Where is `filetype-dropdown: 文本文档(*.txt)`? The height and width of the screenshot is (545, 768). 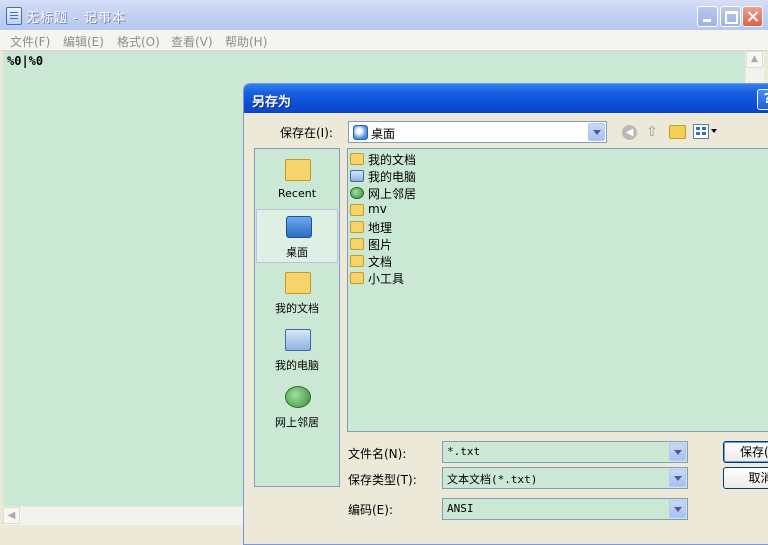
filetype-dropdown: 文本文档(*.txt) is located at coordinates (565, 478).